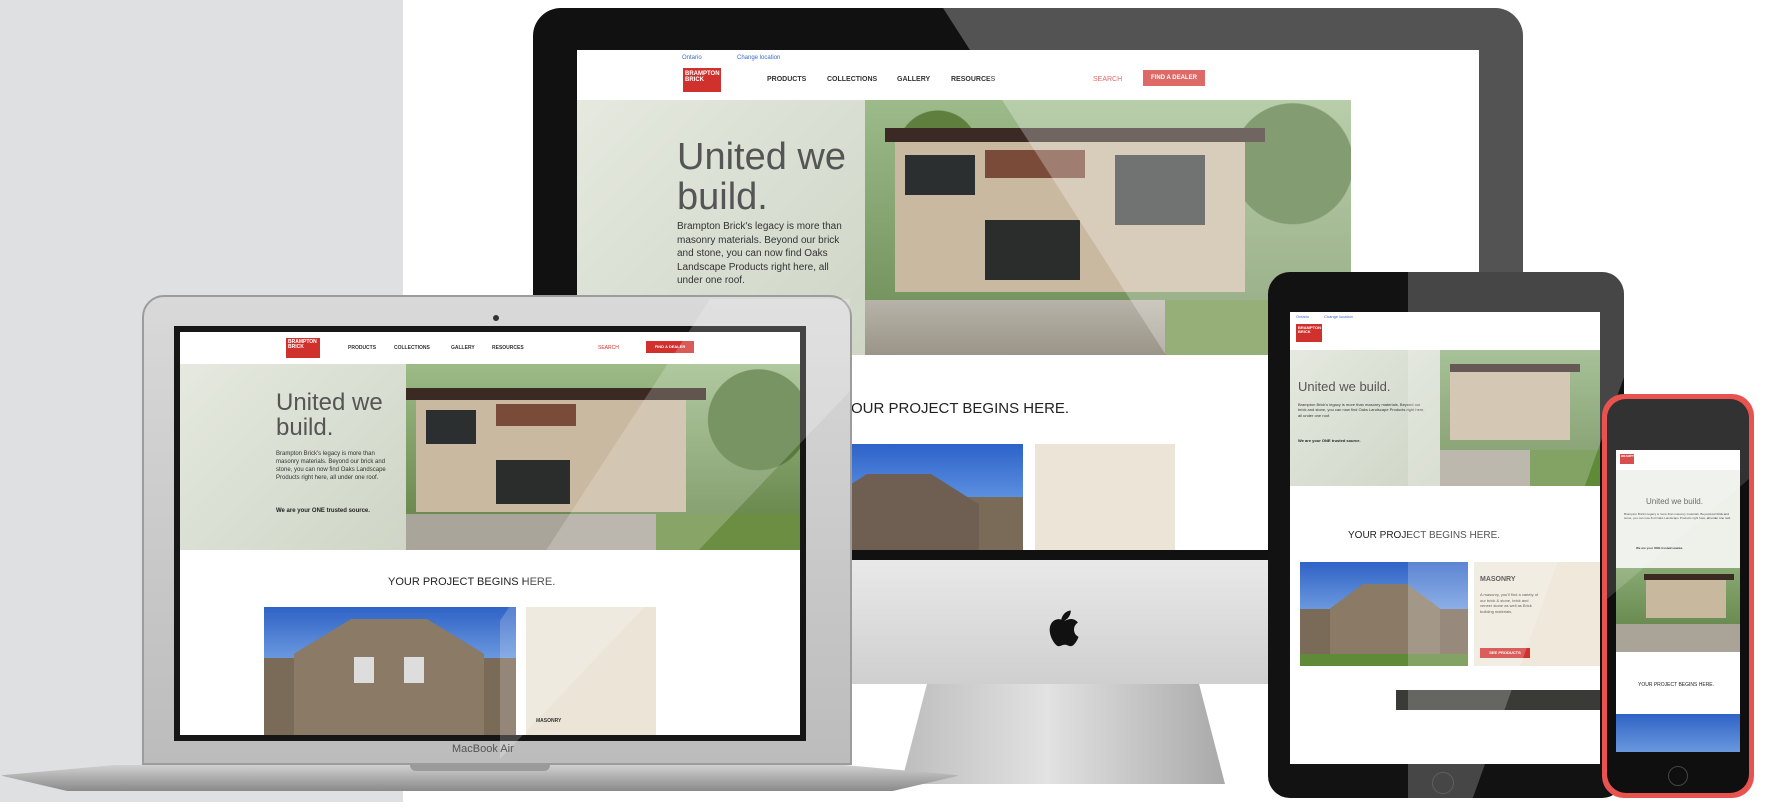 This screenshot has height=808, width=1769. What do you see at coordinates (694, 80) in the screenshot?
I see `logo-line2: BRICK` at bounding box center [694, 80].